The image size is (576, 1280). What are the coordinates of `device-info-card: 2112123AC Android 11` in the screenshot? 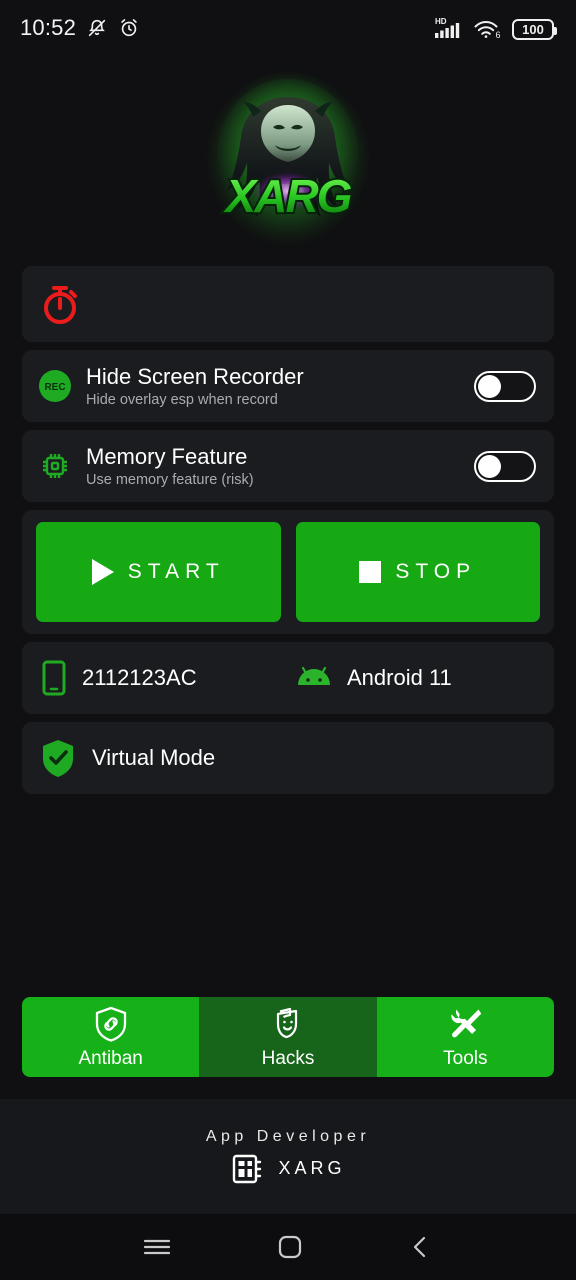 It's located at (288, 678).